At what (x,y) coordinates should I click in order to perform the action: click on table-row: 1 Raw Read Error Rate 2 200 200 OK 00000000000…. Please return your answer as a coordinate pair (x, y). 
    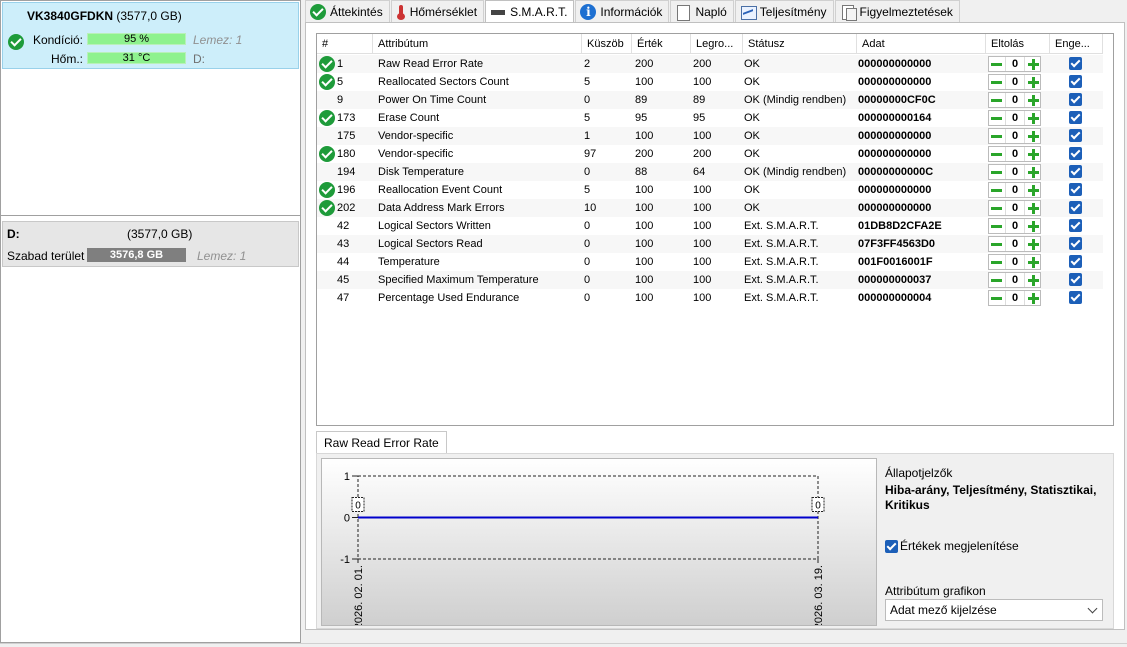
    Looking at the image, I should click on (710, 64).